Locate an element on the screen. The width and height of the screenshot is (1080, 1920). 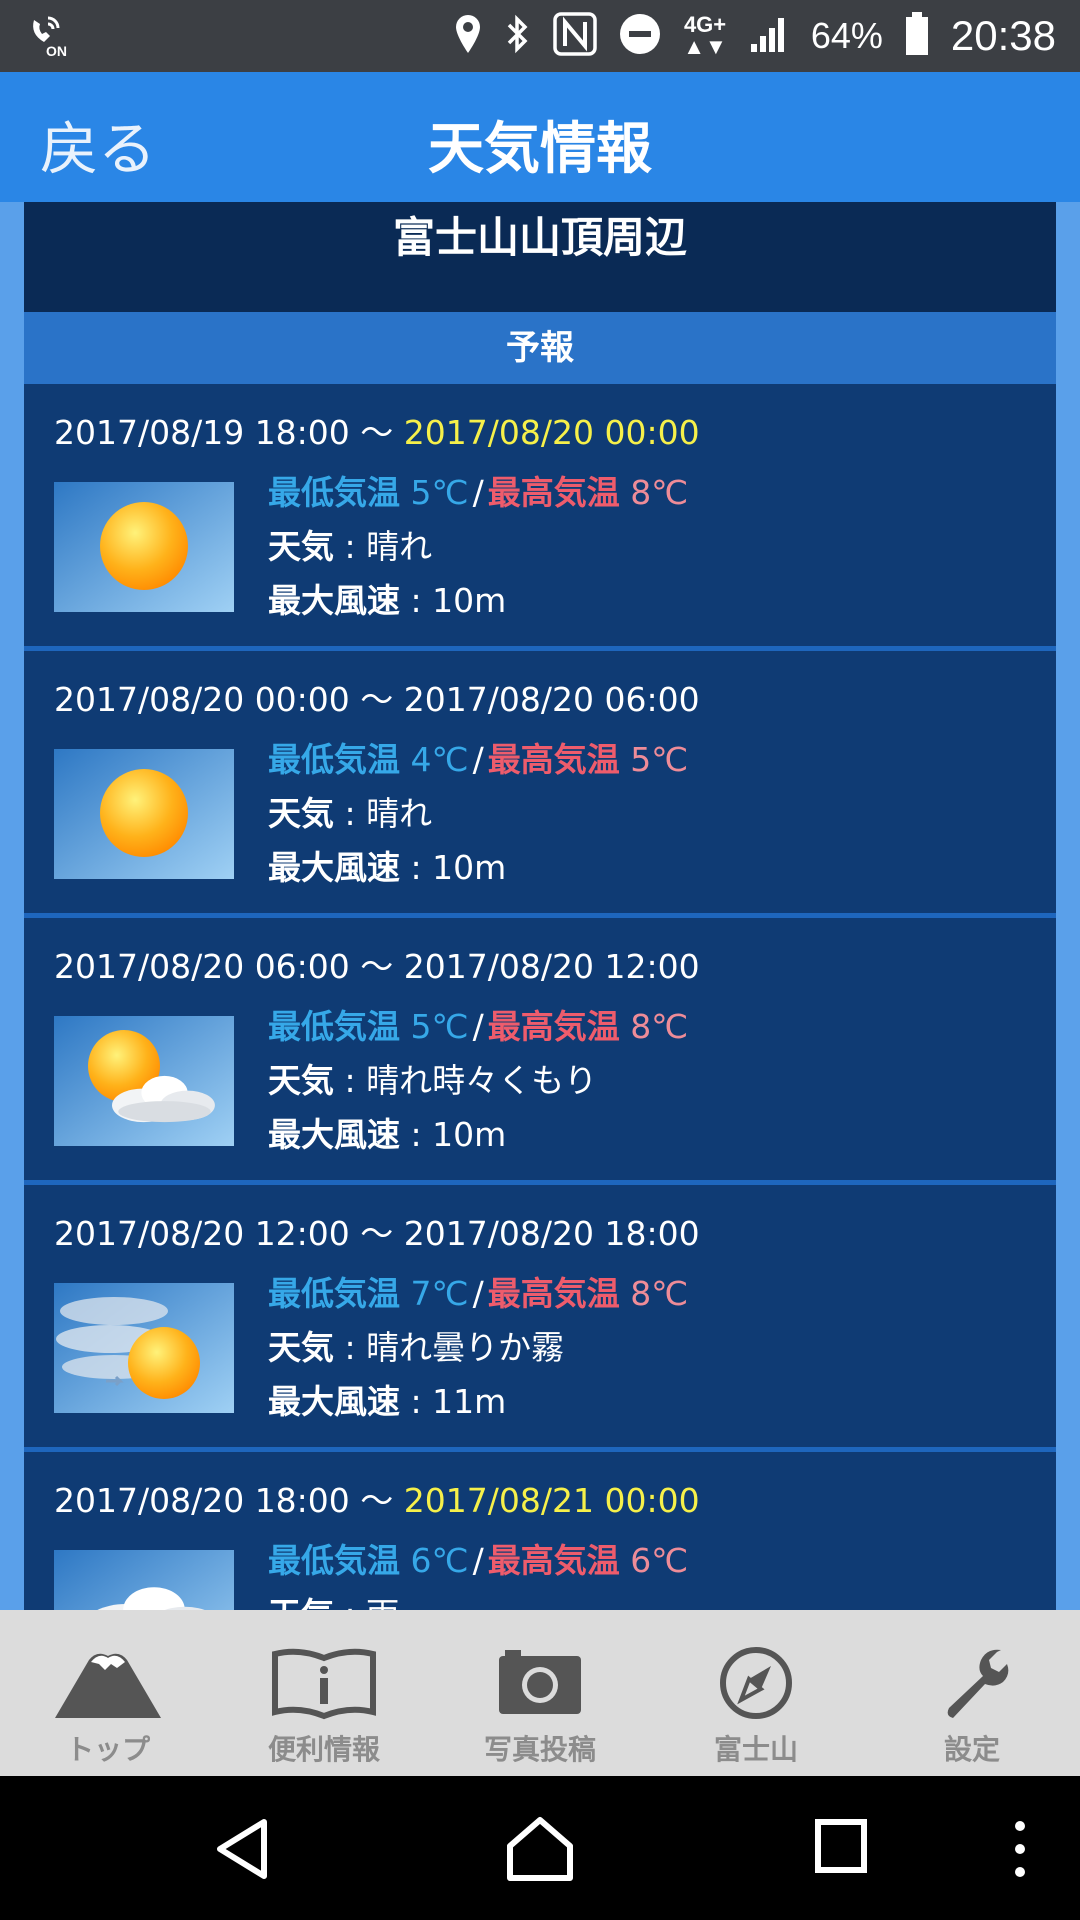
wind-line: 最大風速 : 11m is located at coordinates (478, 1402).